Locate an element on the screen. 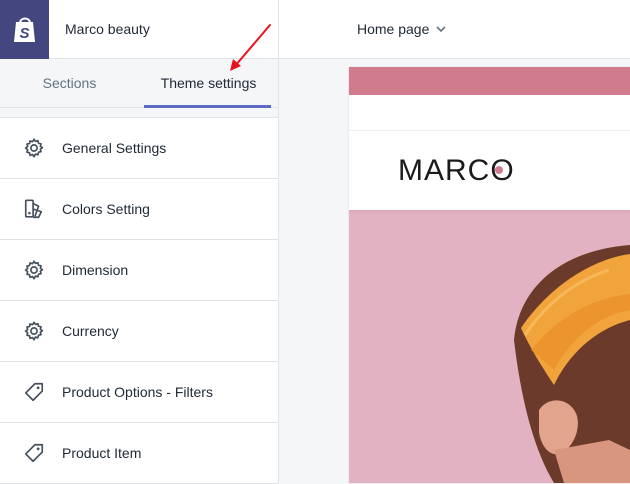 The height and width of the screenshot is (484, 630). menu-item-label: Currency is located at coordinates (90, 331).